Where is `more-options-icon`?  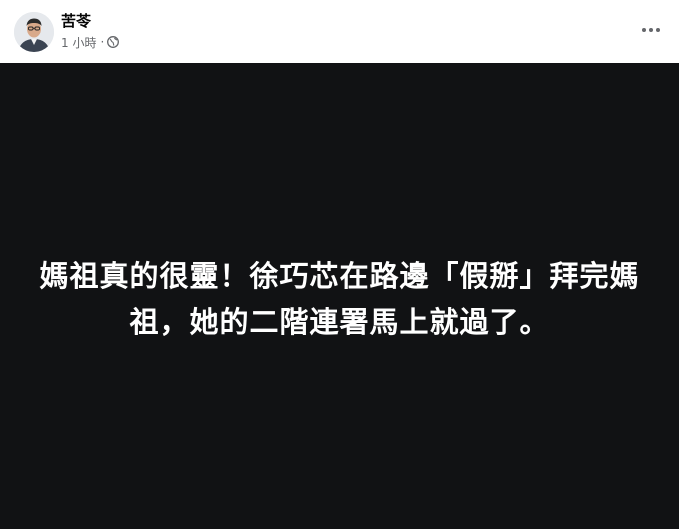 more-options-icon is located at coordinates (651, 30).